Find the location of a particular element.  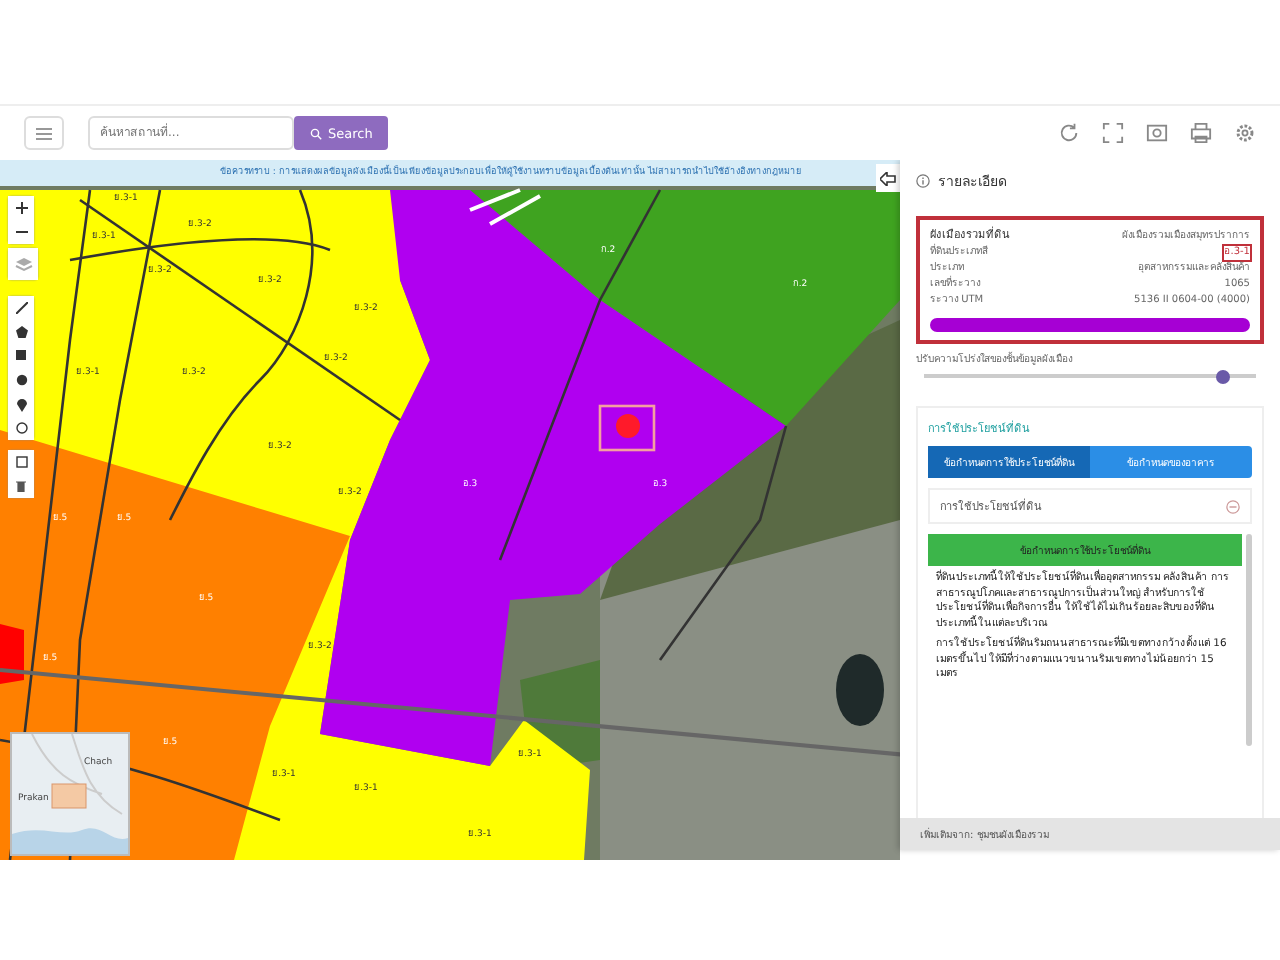

info-icon is located at coordinates (923, 180).